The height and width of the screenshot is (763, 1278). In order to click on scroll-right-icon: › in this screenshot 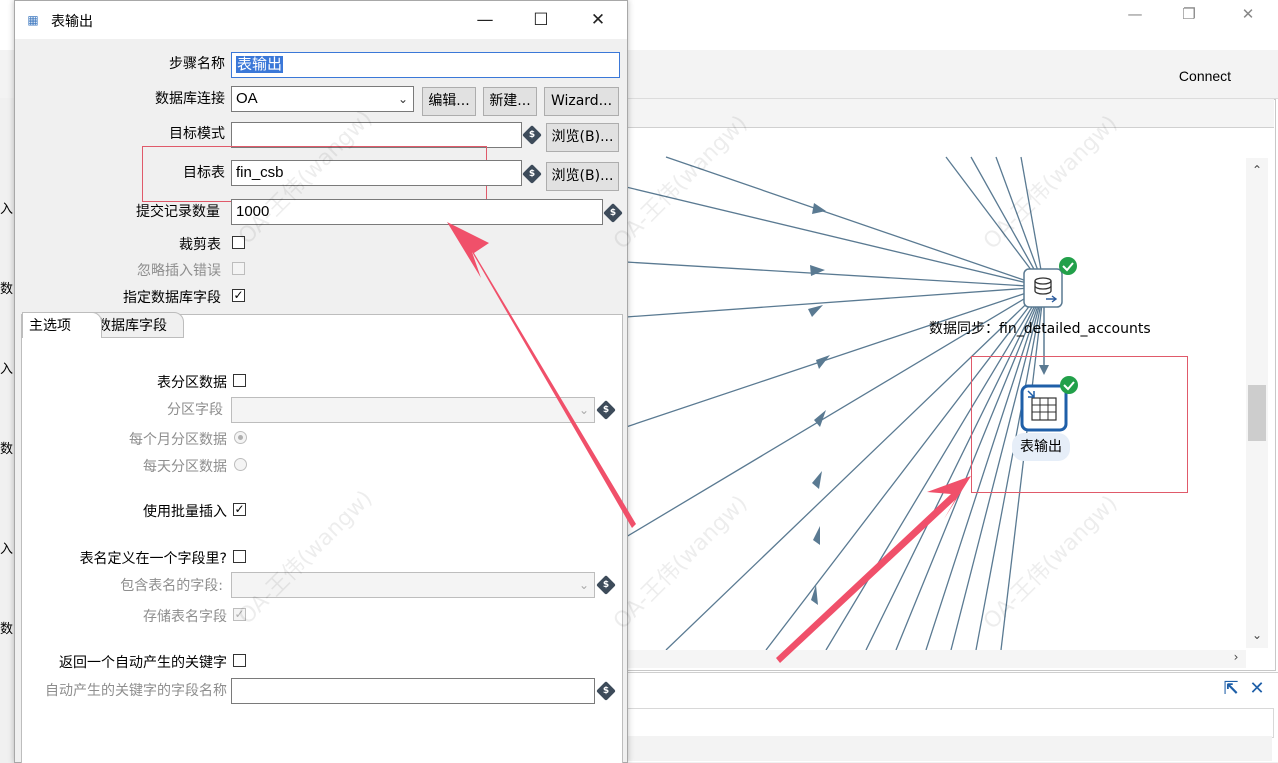, I will do `click(1236, 657)`.